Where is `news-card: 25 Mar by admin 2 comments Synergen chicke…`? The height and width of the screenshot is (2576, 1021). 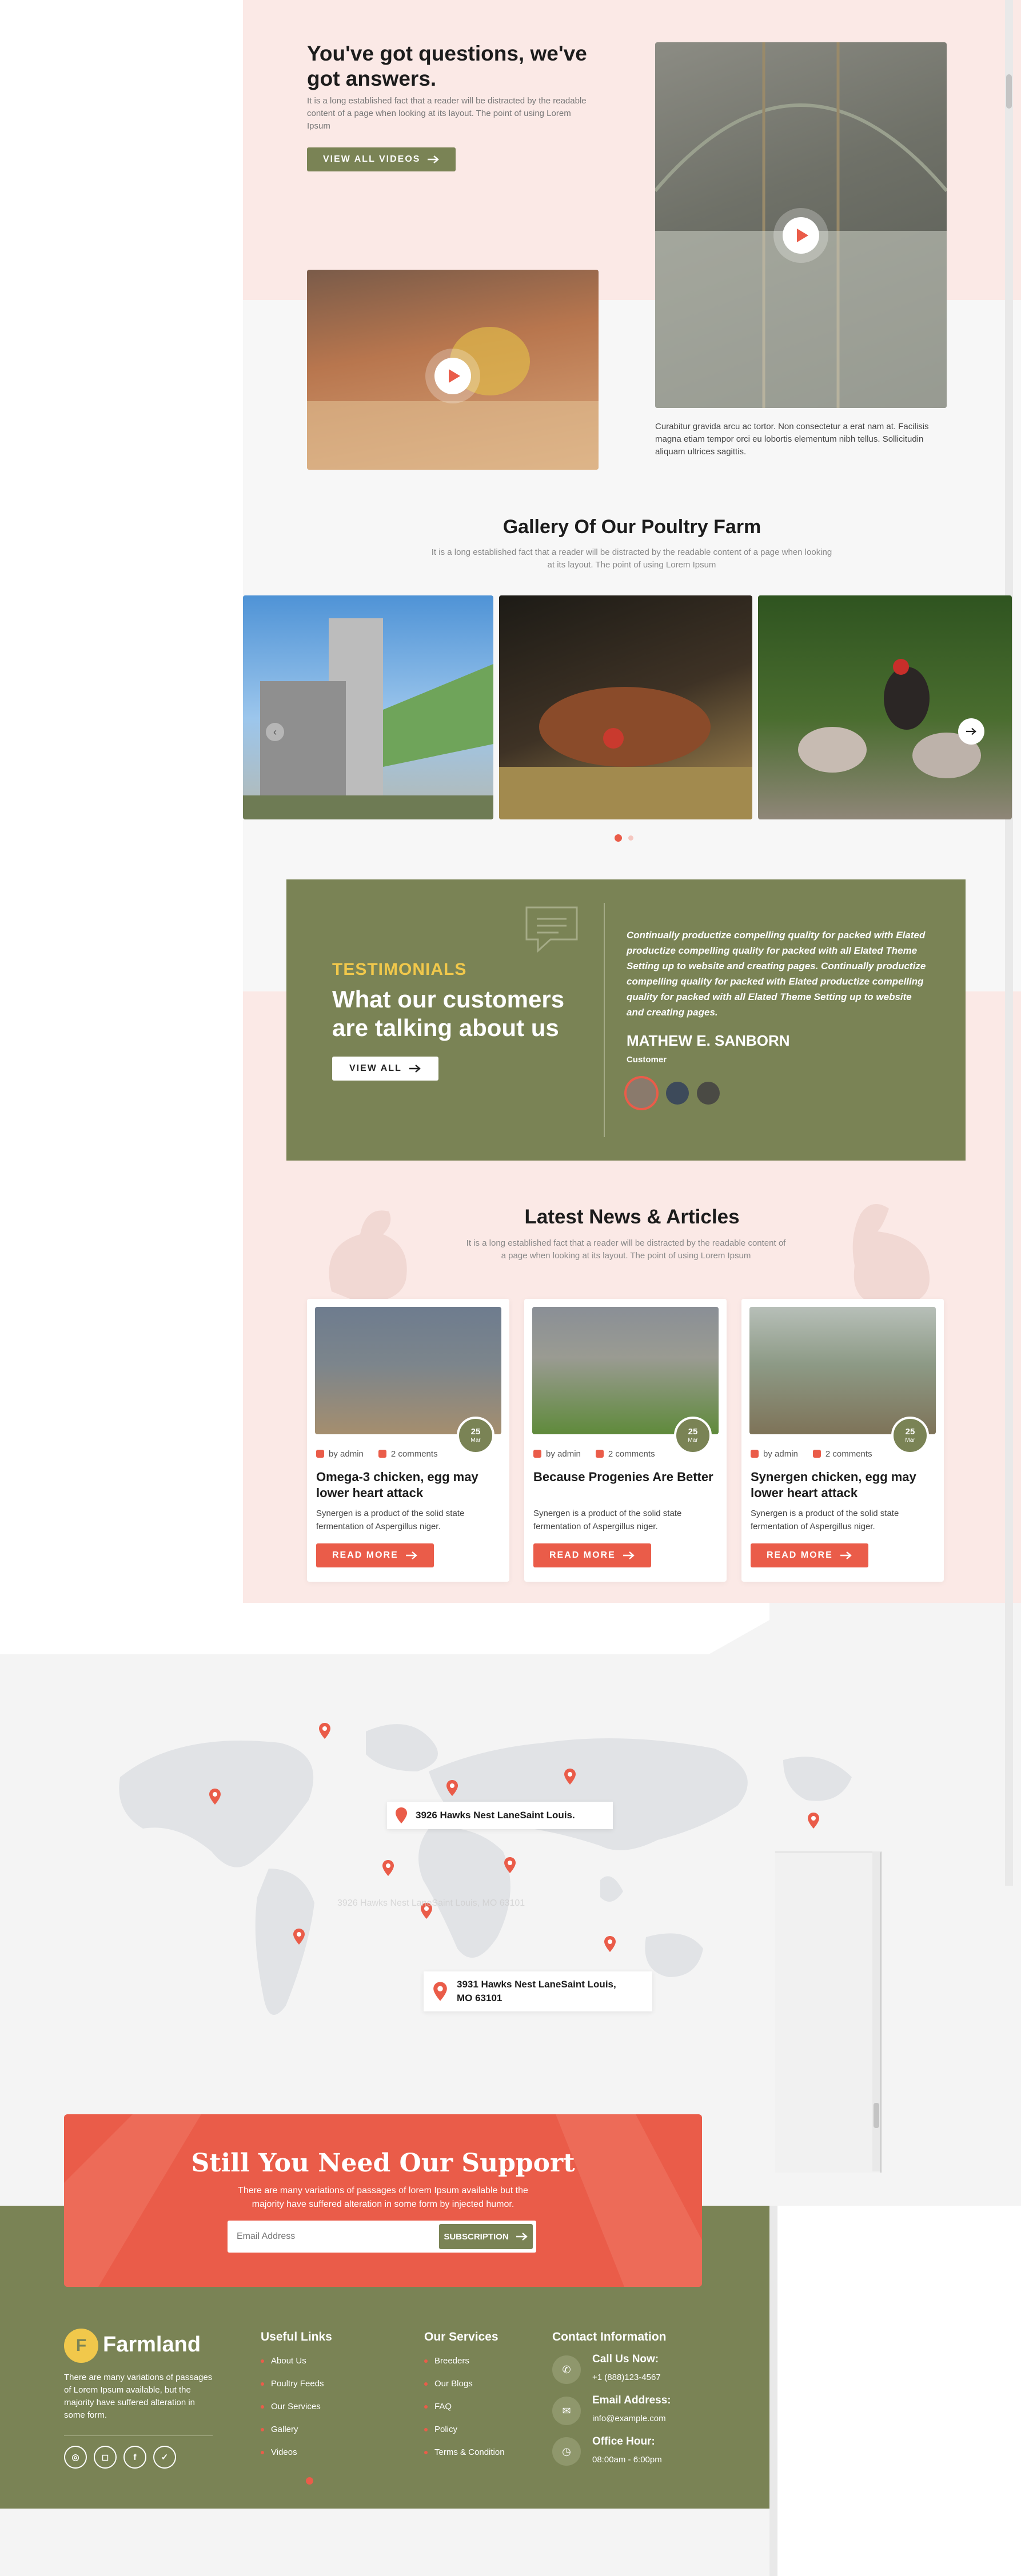 news-card: 25 Mar by admin 2 comments Synergen chicke… is located at coordinates (842, 1440).